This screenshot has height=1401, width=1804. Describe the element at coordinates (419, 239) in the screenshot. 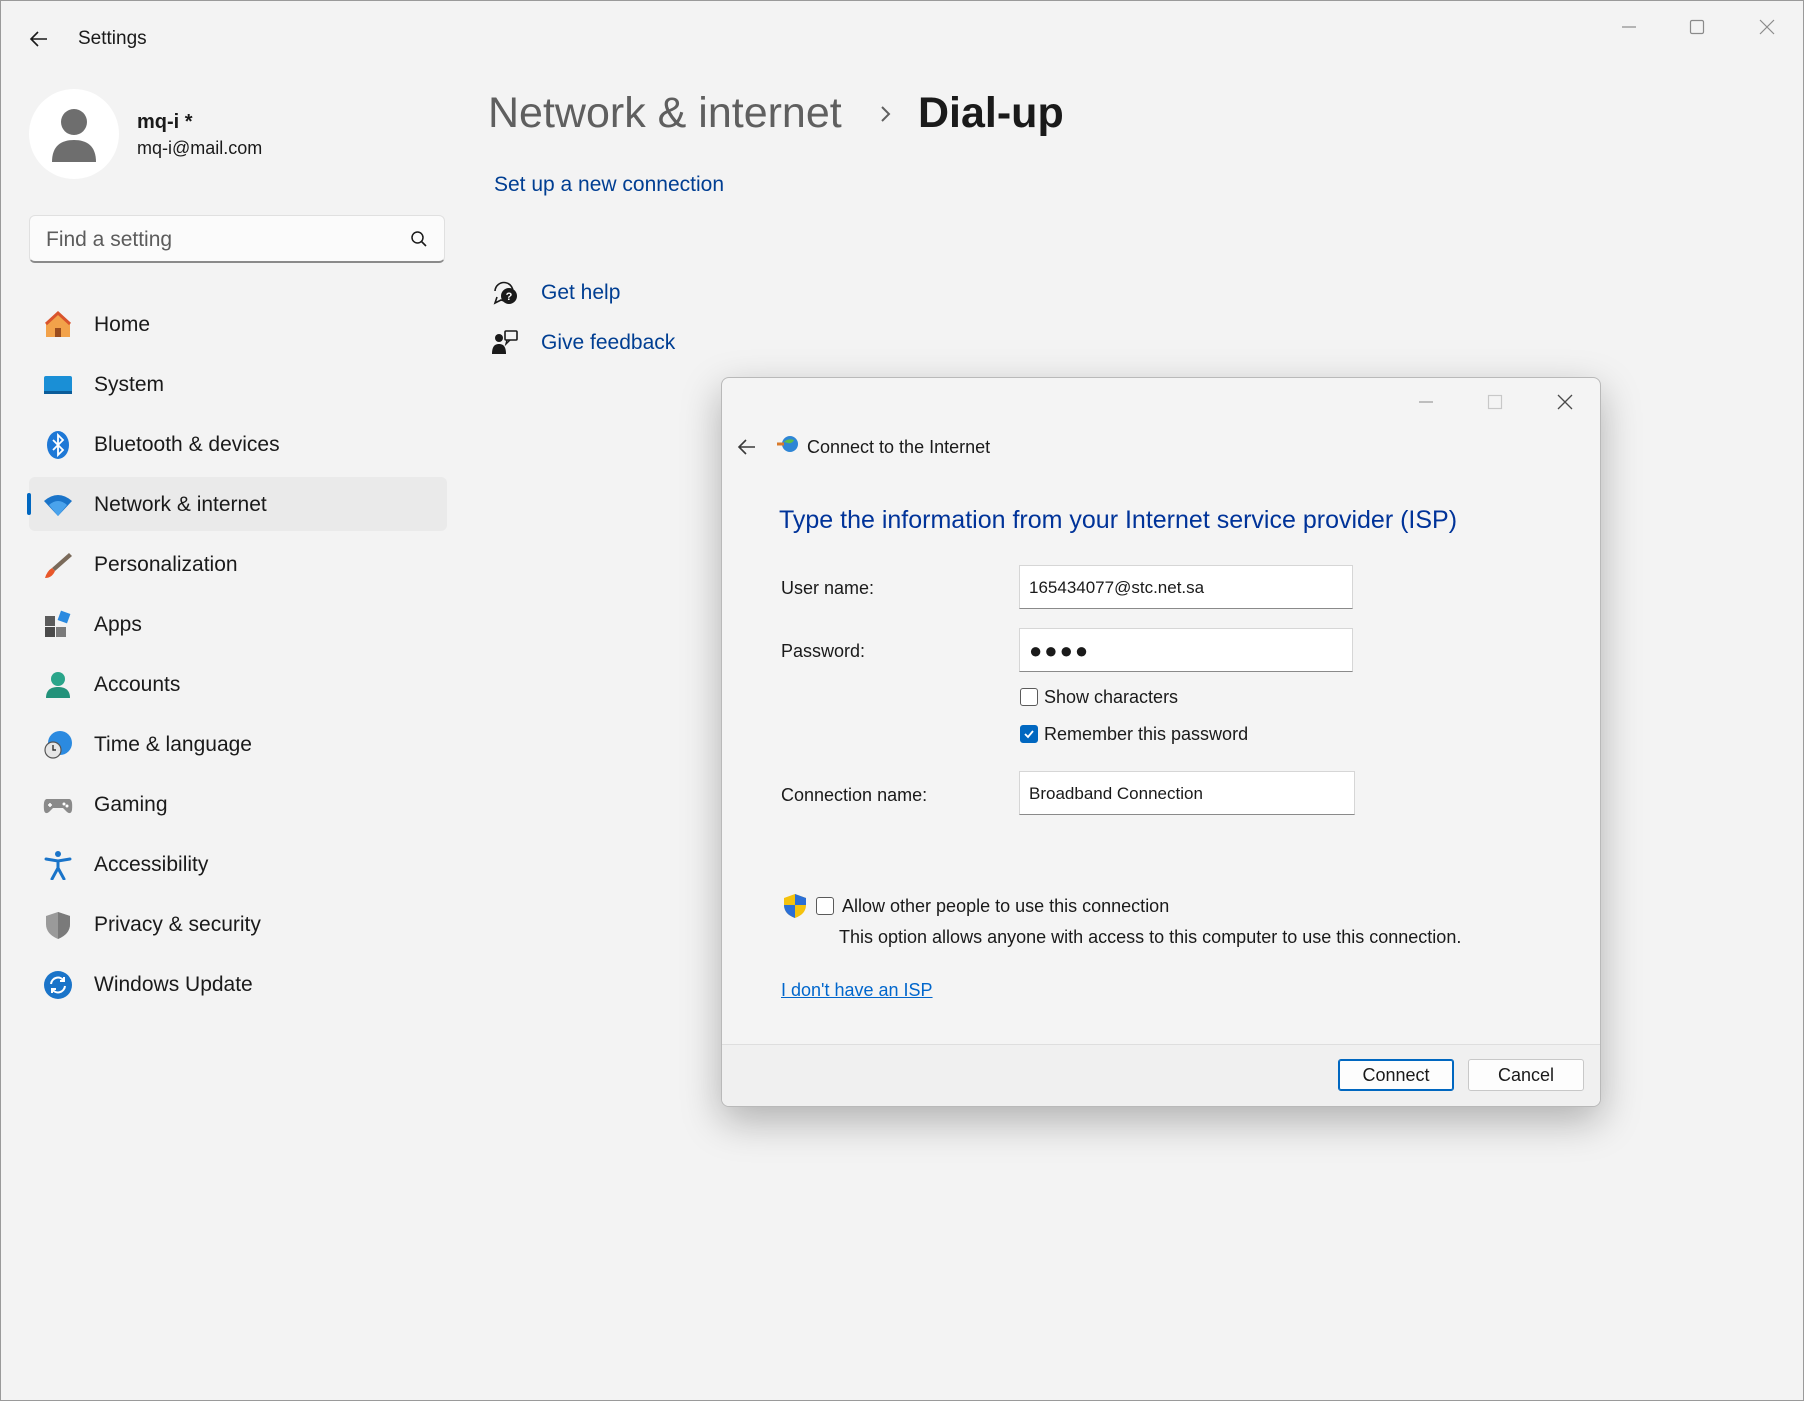

I see `search-icon` at that location.